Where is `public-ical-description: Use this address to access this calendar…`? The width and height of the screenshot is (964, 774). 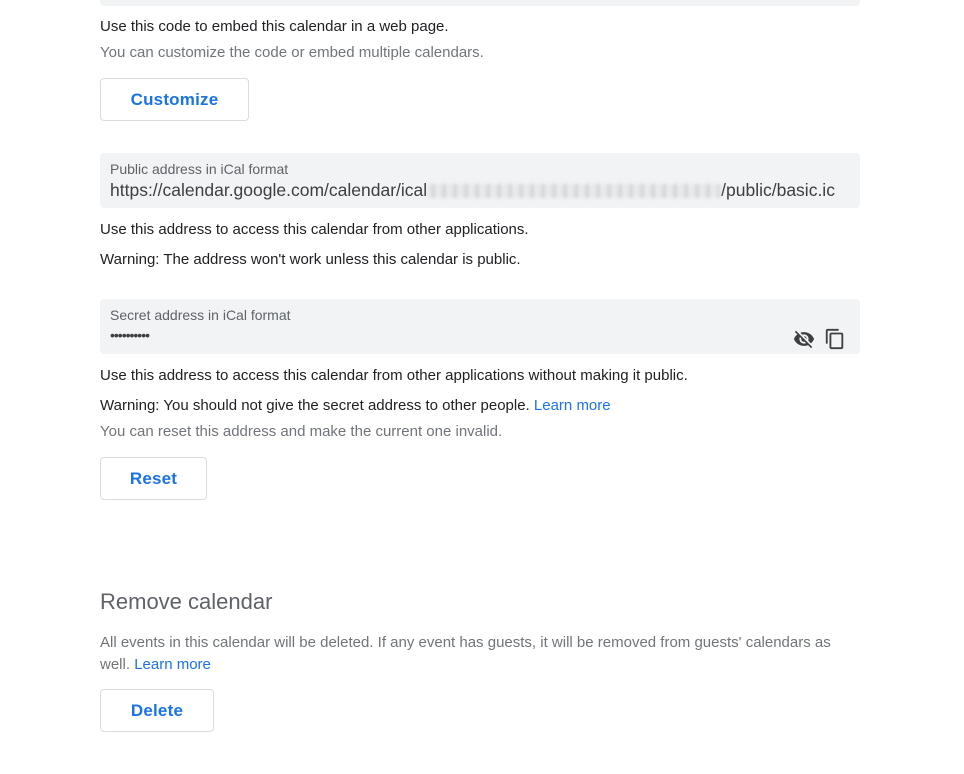 public-ical-description: Use this address to access this calendar… is located at coordinates (314, 229).